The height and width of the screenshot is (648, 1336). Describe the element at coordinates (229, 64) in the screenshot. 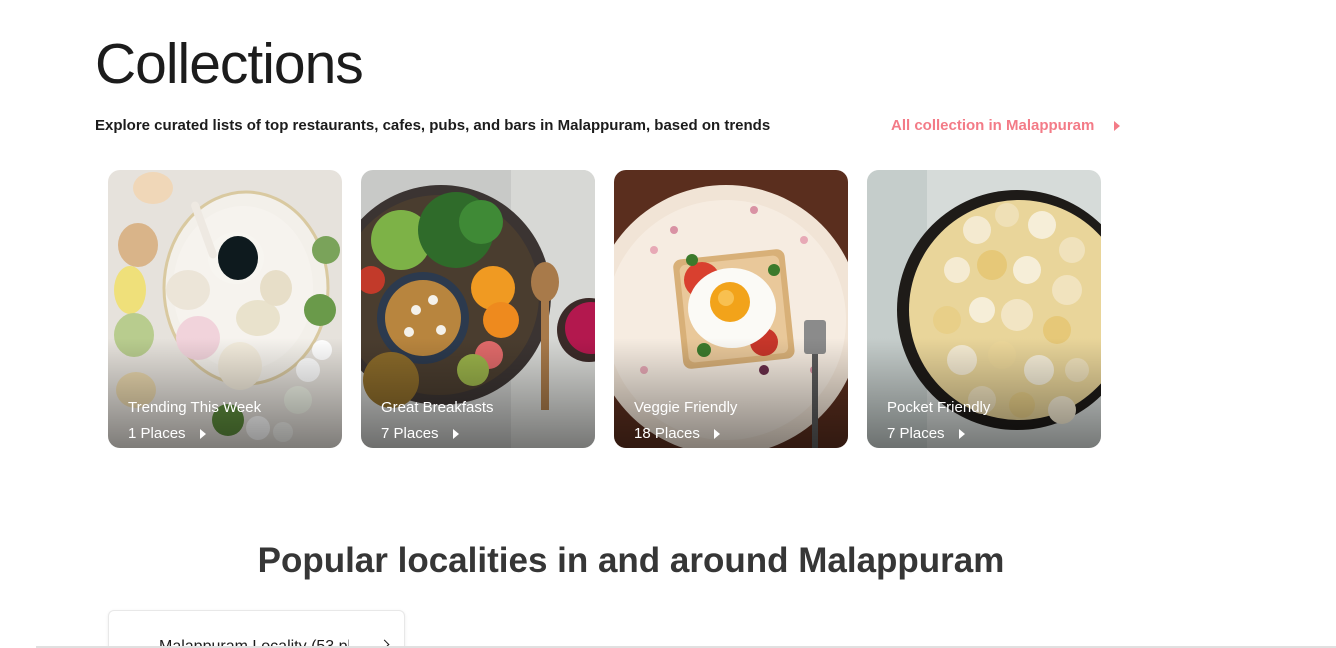

I see `collections-title: Collections` at that location.